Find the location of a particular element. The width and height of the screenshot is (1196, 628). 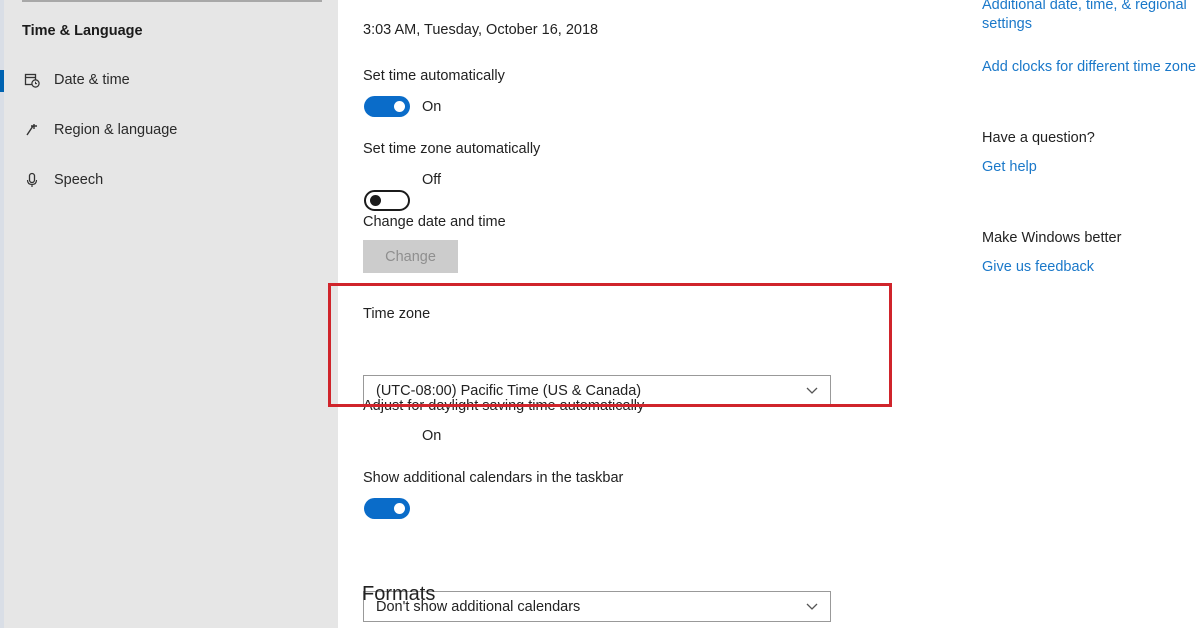

set-tz-auto-state: Off is located at coordinates (432, 180).